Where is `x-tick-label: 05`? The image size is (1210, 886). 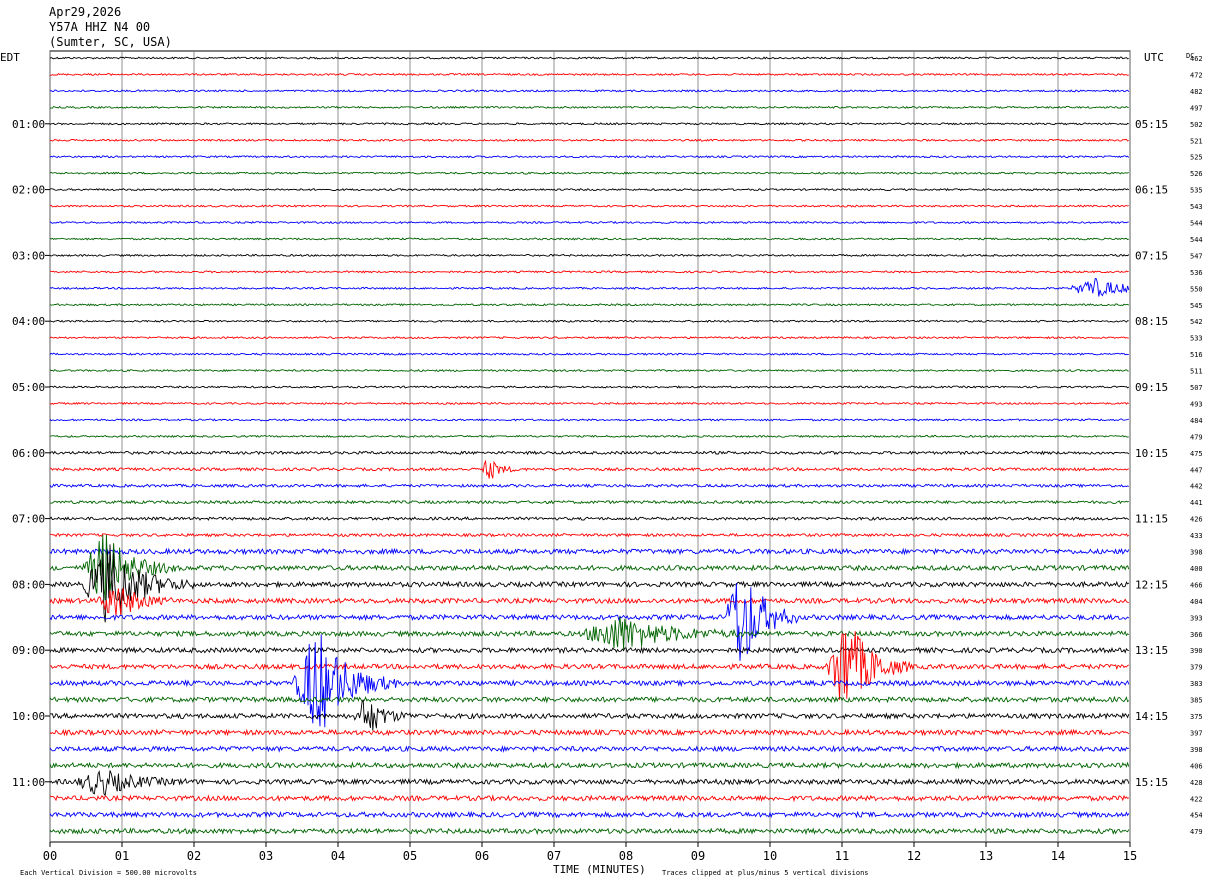
x-tick-label: 05 is located at coordinates (410, 856).